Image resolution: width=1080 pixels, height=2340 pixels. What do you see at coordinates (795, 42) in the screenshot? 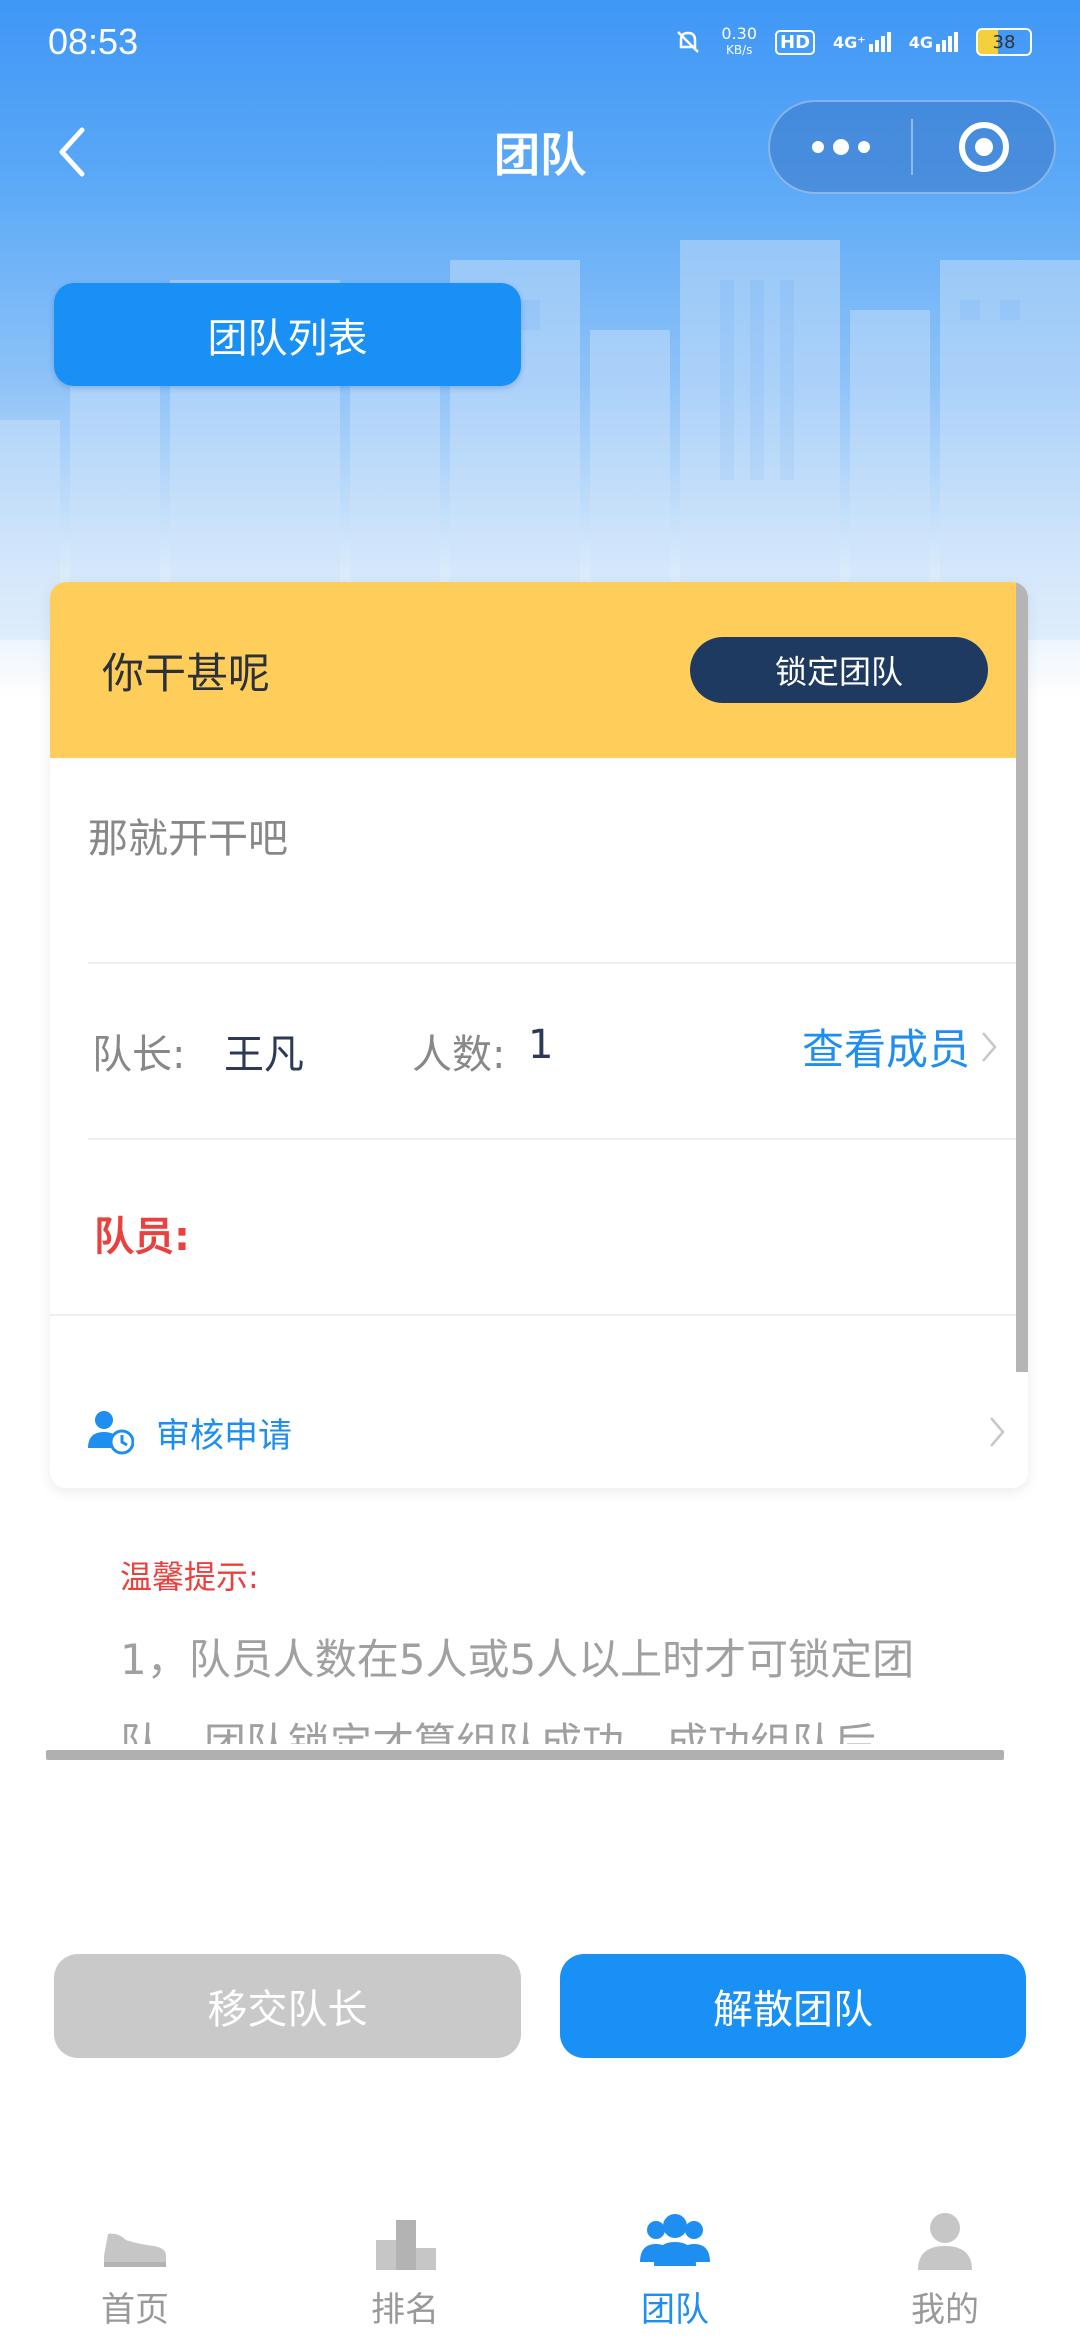
I see `hd-badge: HD` at bounding box center [795, 42].